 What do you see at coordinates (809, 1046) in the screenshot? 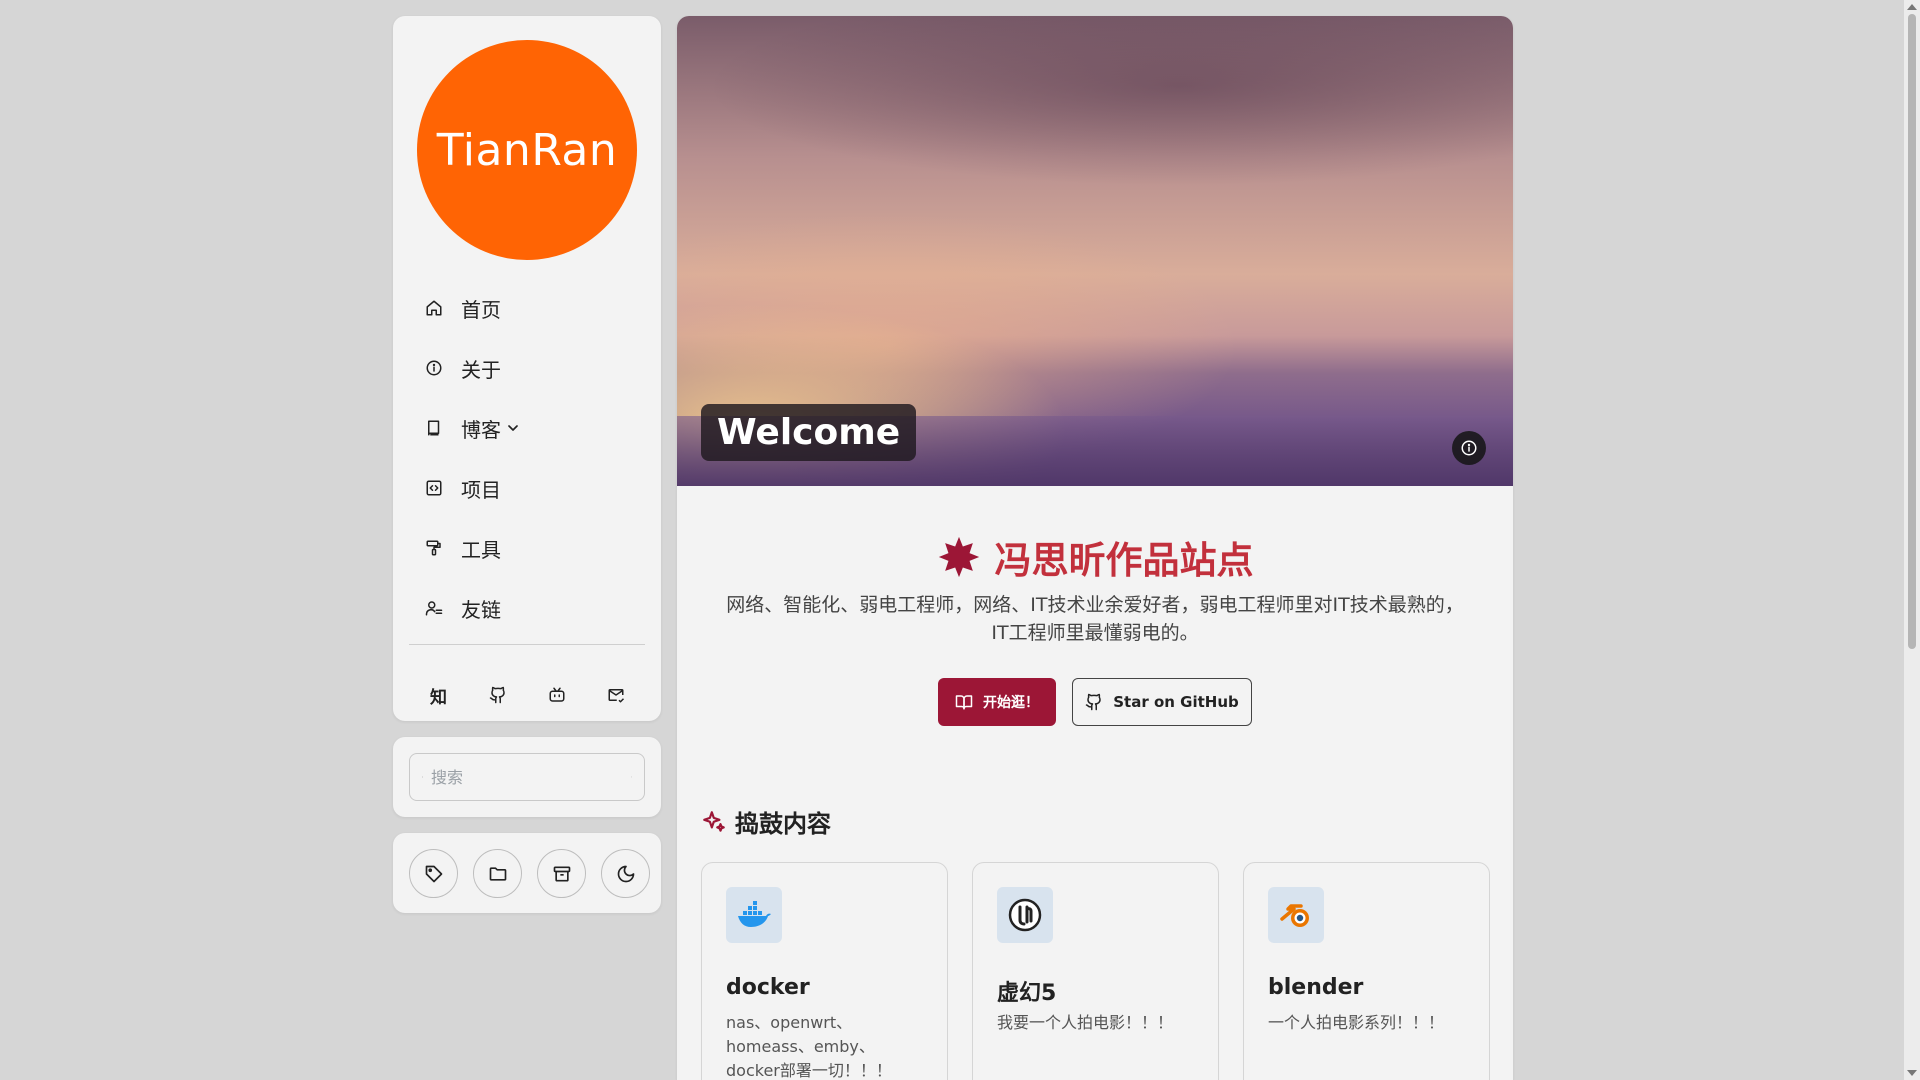
I see `project-description: nas、openwrt、homeass、emby、docker部署一切！！！` at bounding box center [809, 1046].